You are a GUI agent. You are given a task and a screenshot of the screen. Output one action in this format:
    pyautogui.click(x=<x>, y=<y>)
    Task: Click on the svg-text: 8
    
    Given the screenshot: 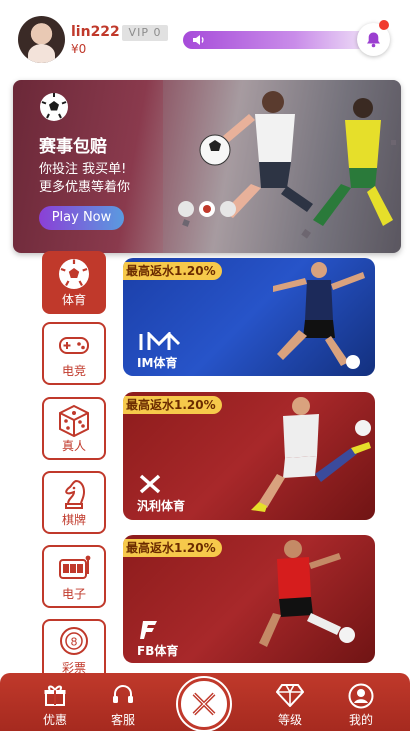 What is the action you would take?
    pyautogui.click(x=74, y=642)
    